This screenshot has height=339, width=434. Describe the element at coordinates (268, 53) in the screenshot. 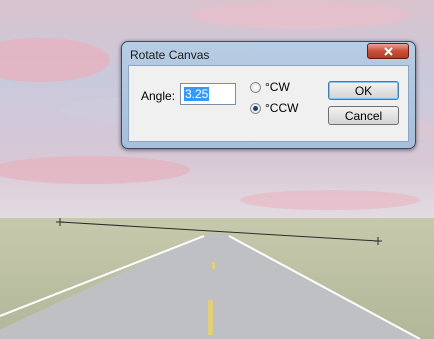

I see `dialog-titlebar: Rotate Canvas` at that location.